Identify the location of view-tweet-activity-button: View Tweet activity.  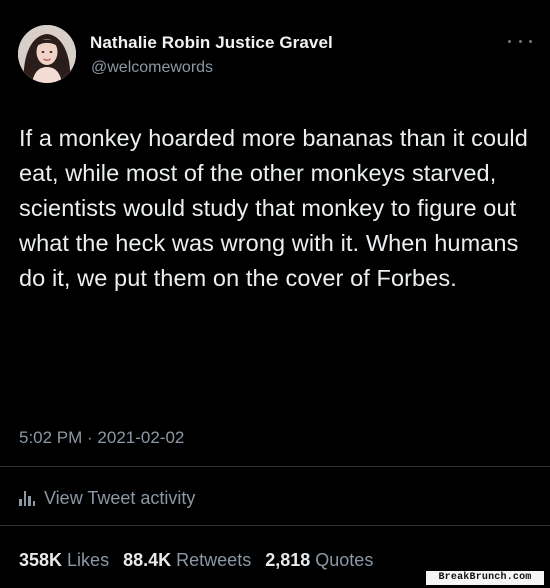
(107, 498).